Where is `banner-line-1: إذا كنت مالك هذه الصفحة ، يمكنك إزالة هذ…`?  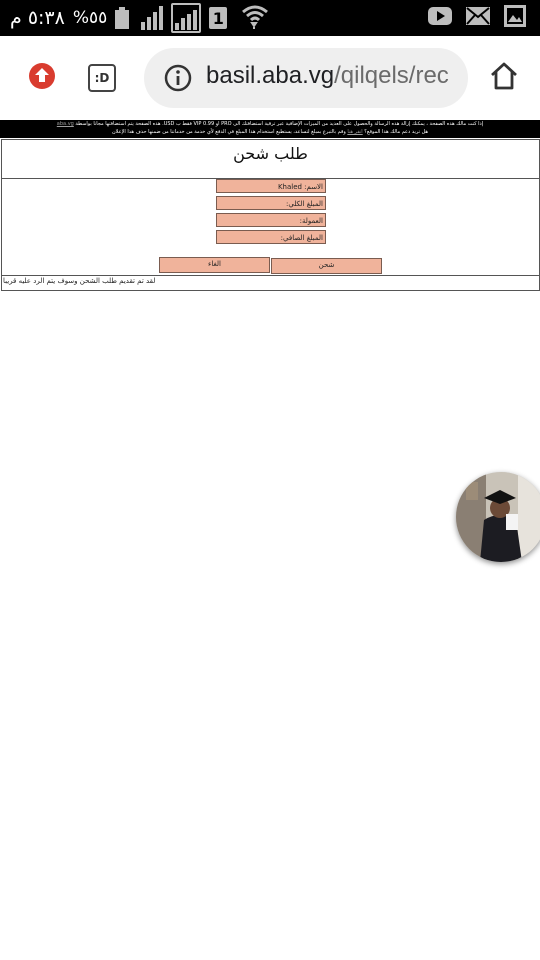
banner-line-1: إذا كنت مالك هذه الصفحة ، يمكنك إزالة هذ… is located at coordinates (270, 124).